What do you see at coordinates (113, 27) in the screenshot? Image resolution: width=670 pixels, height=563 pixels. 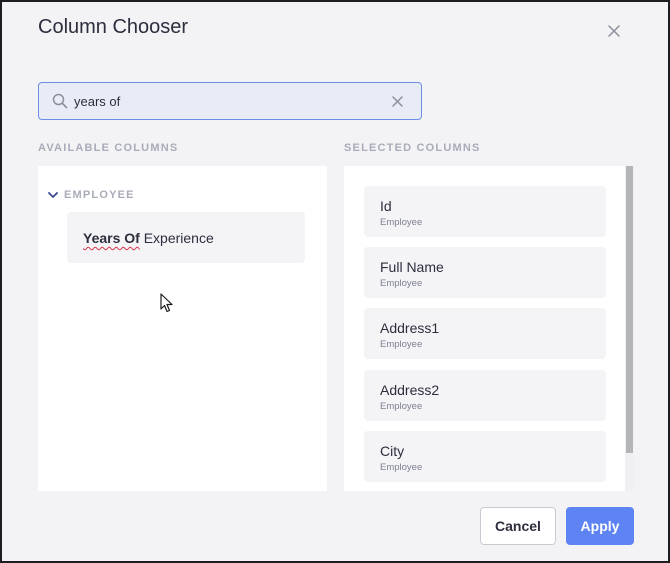 I see `dialog-title: Column Chooser` at bounding box center [113, 27].